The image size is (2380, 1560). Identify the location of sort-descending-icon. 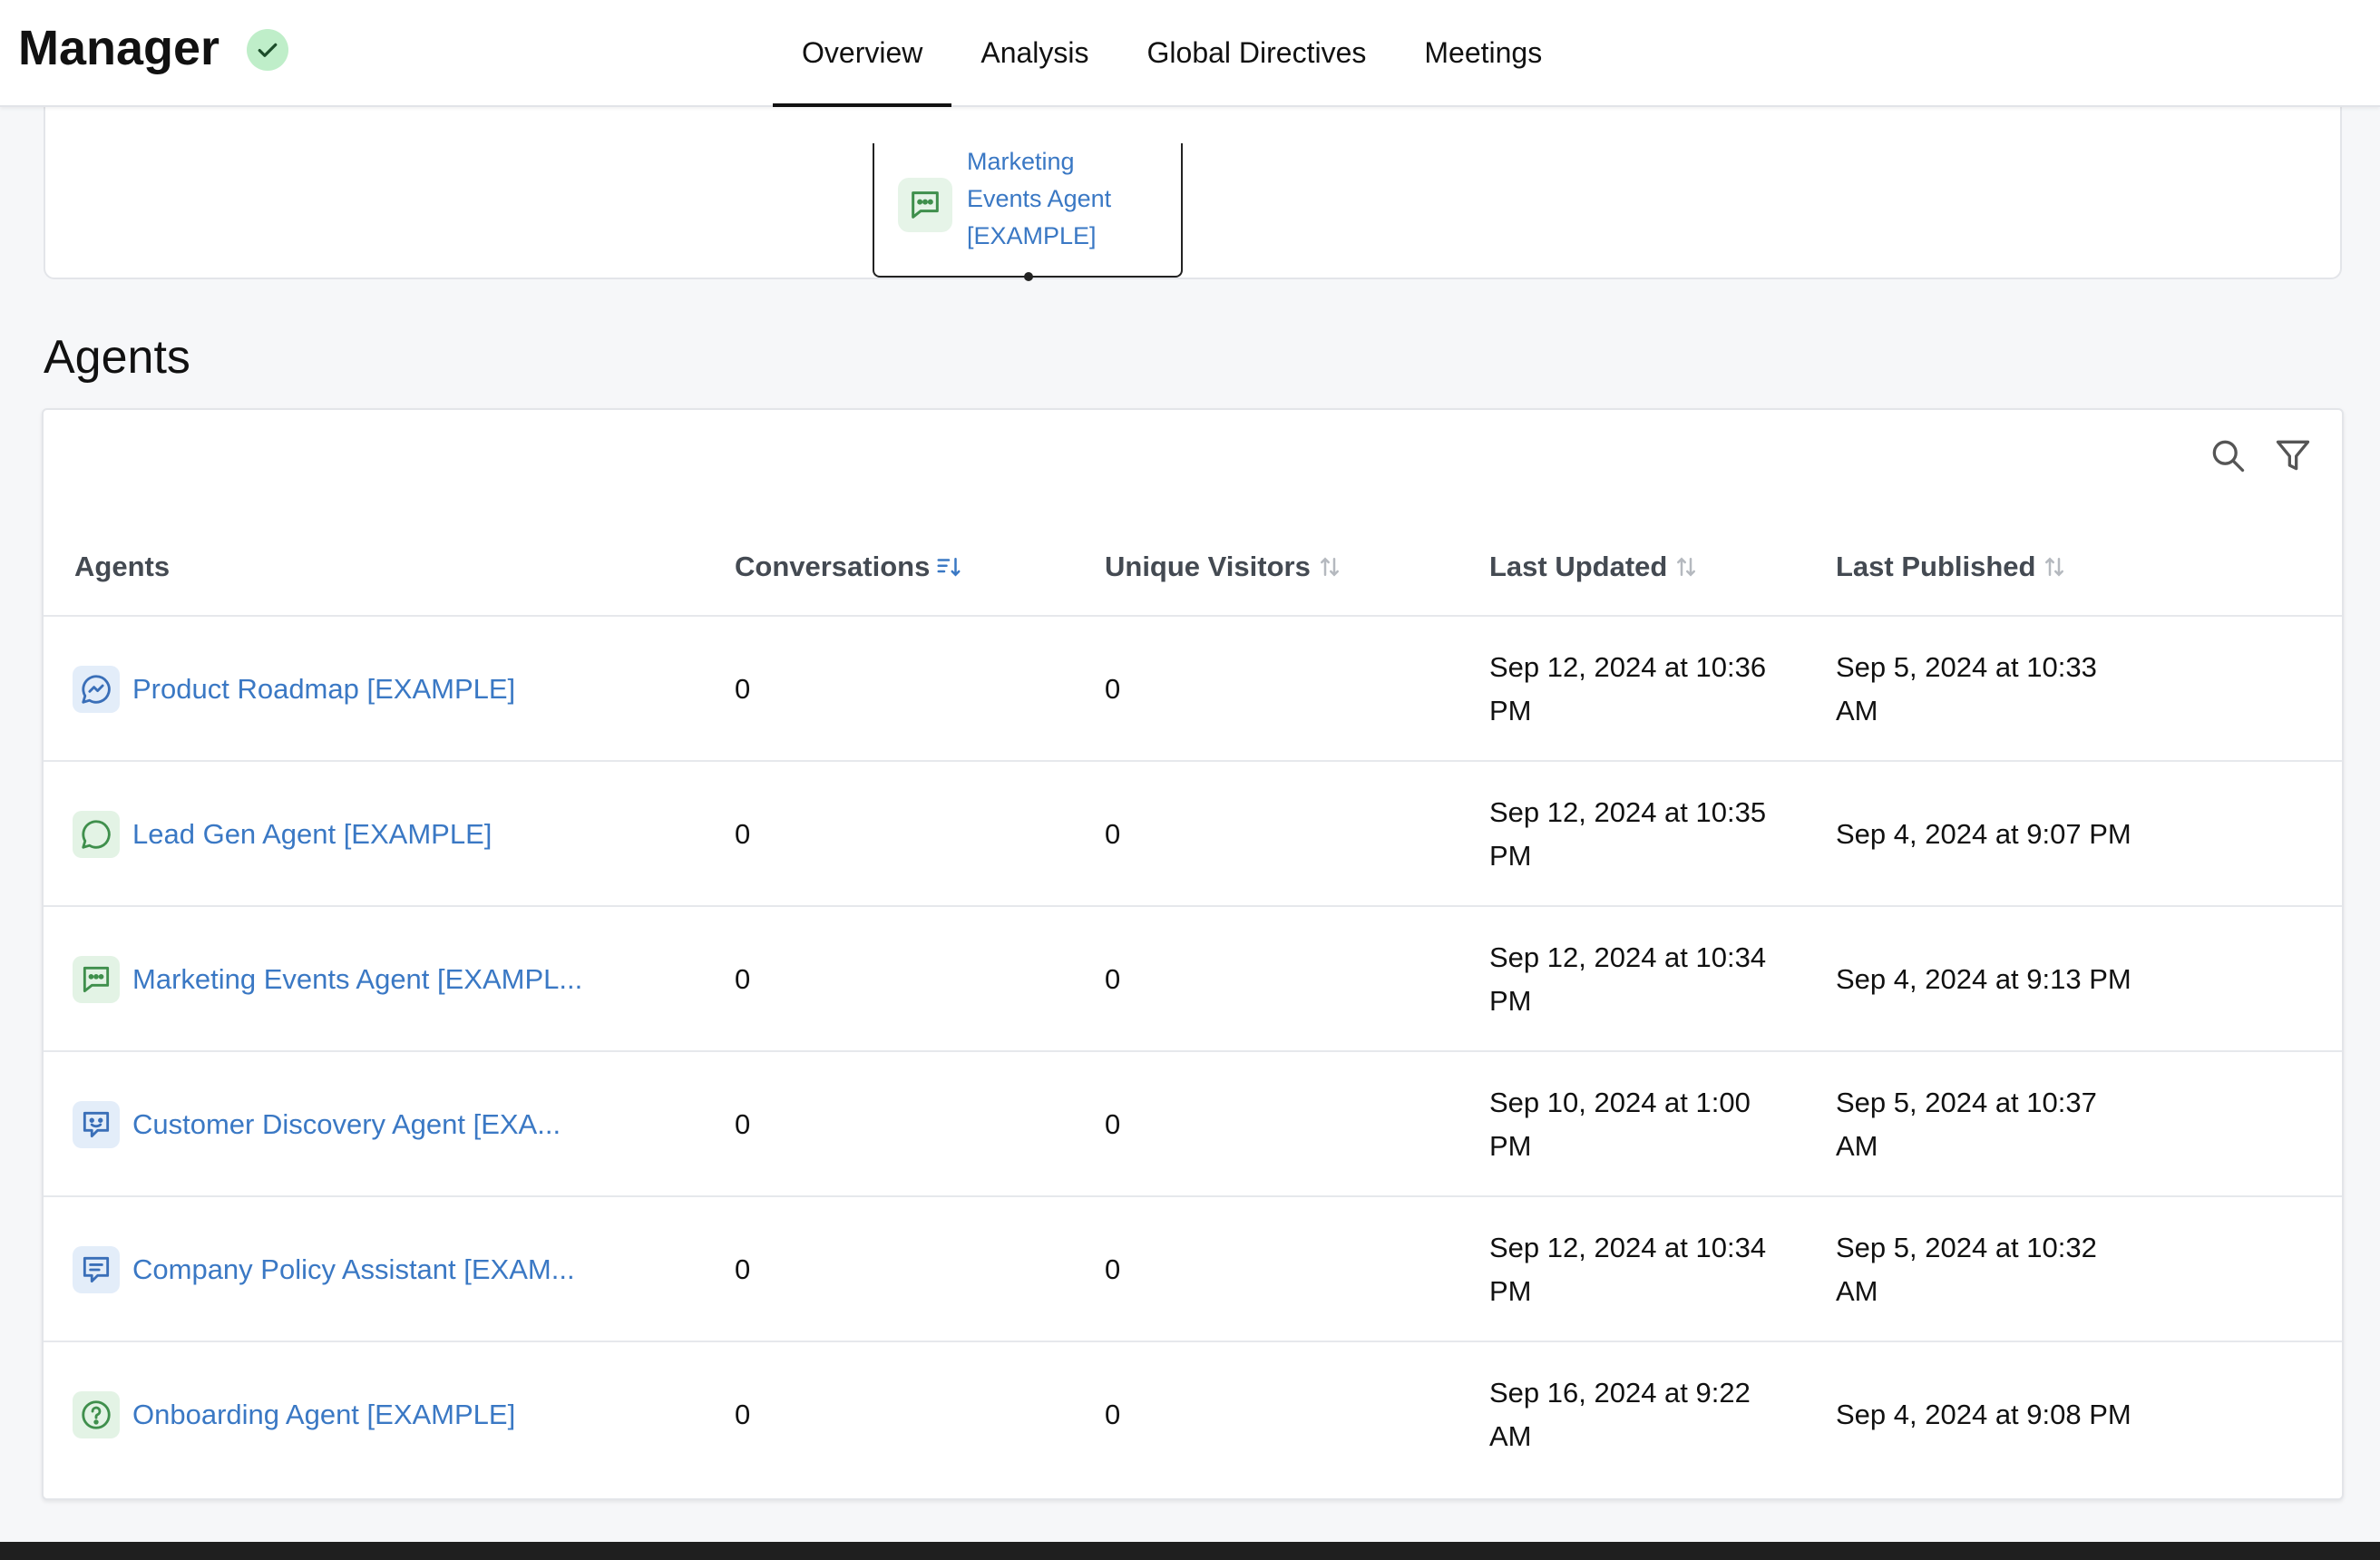
(948, 566).